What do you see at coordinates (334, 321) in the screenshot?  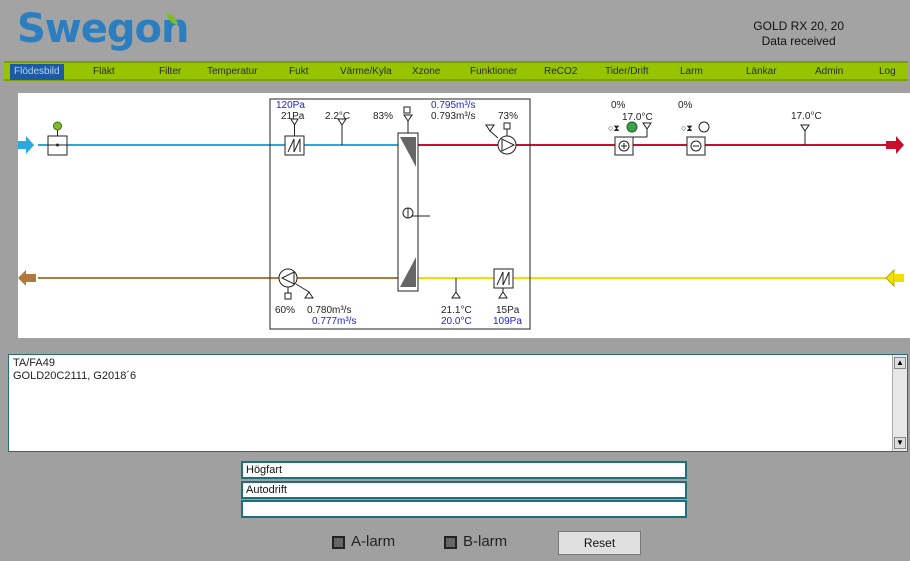 I see `exhaust-flow-setpoint: 0.777m³/s` at bounding box center [334, 321].